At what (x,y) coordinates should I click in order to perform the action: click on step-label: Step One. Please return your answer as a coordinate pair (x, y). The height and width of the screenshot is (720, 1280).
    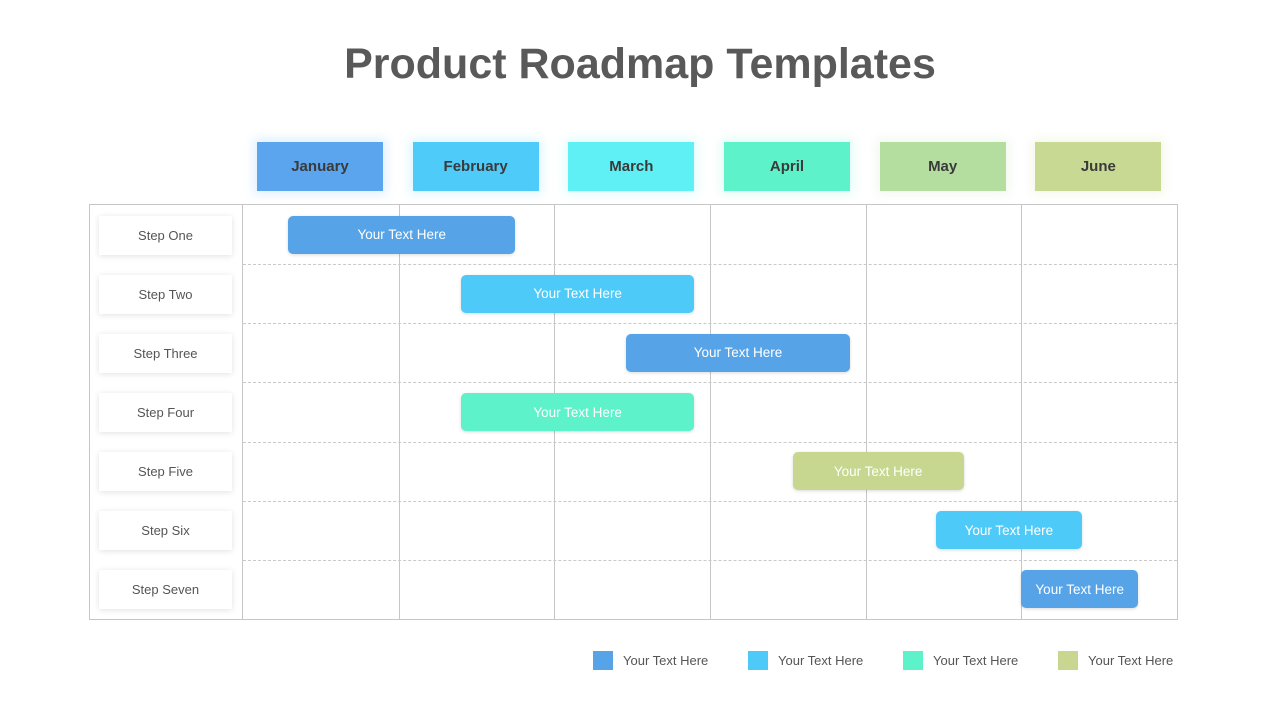
    Looking at the image, I should click on (165, 235).